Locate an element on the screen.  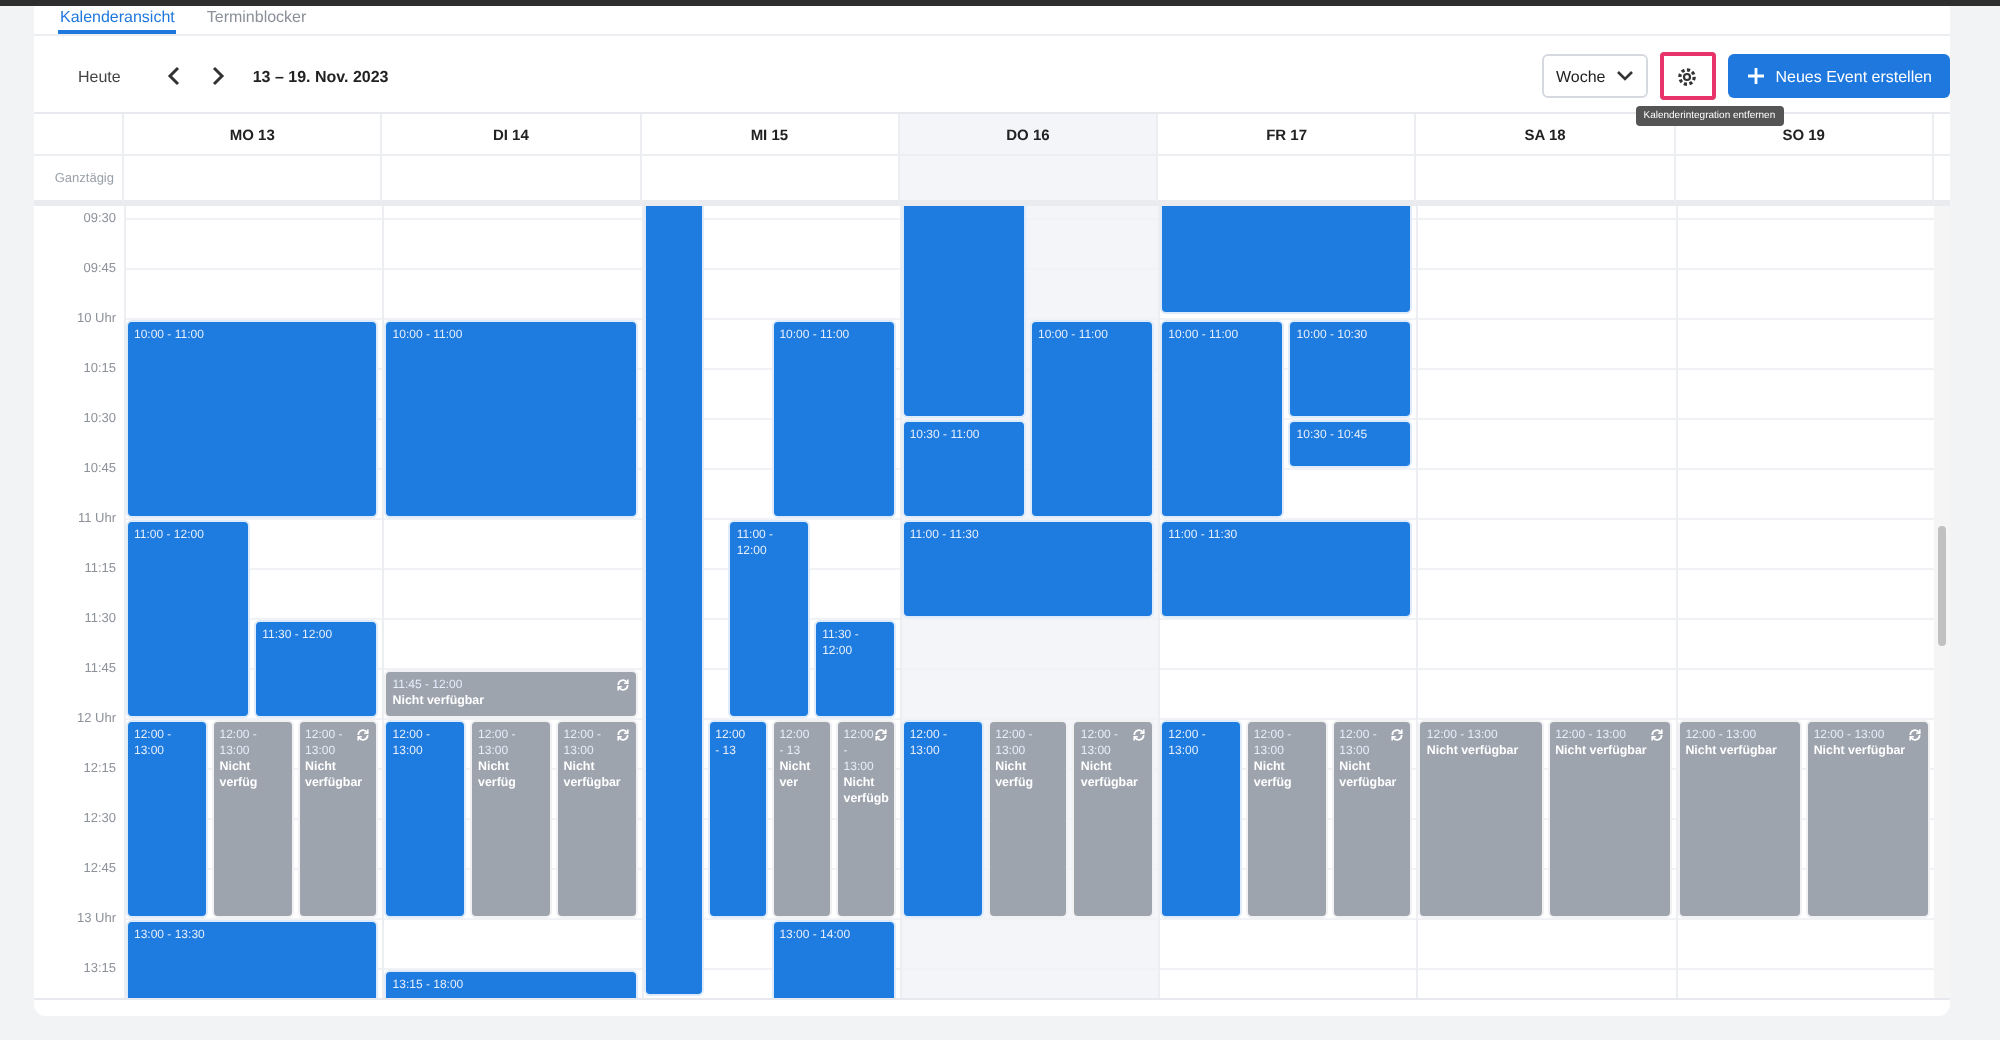
chevron-down-icon is located at coordinates (1624, 76).